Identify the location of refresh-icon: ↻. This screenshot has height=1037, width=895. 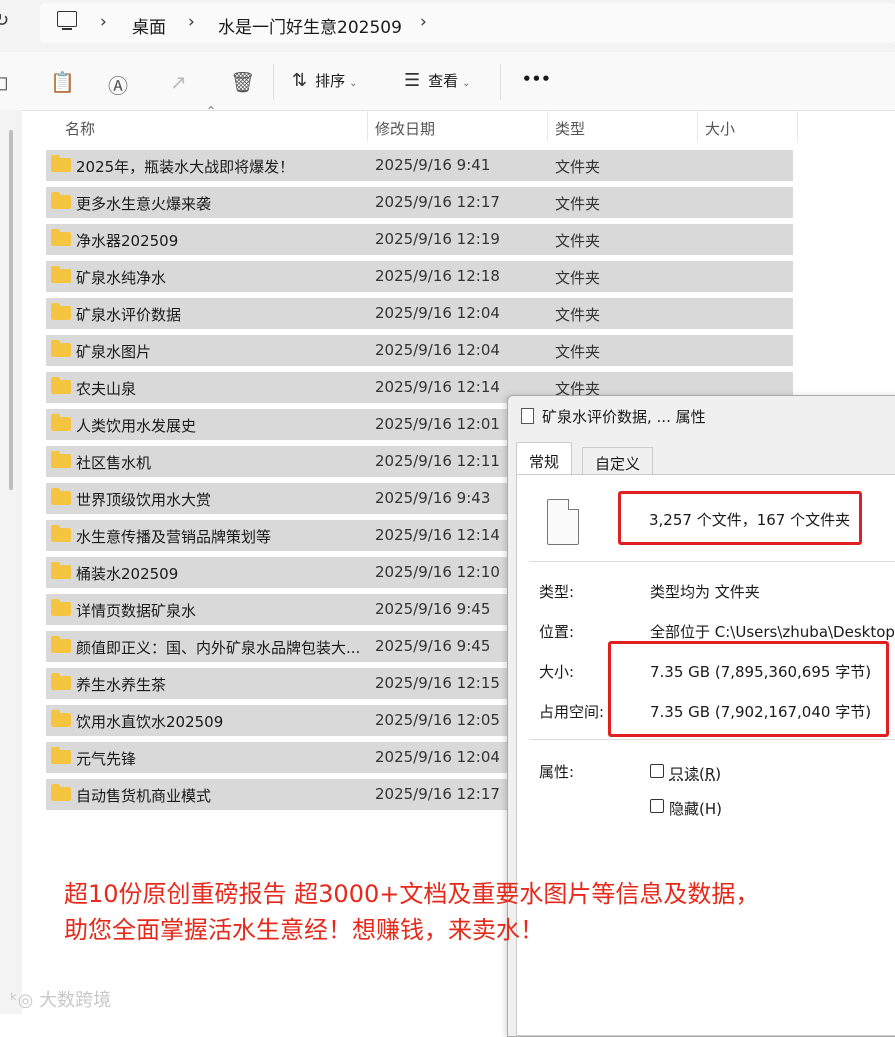
(4, 20).